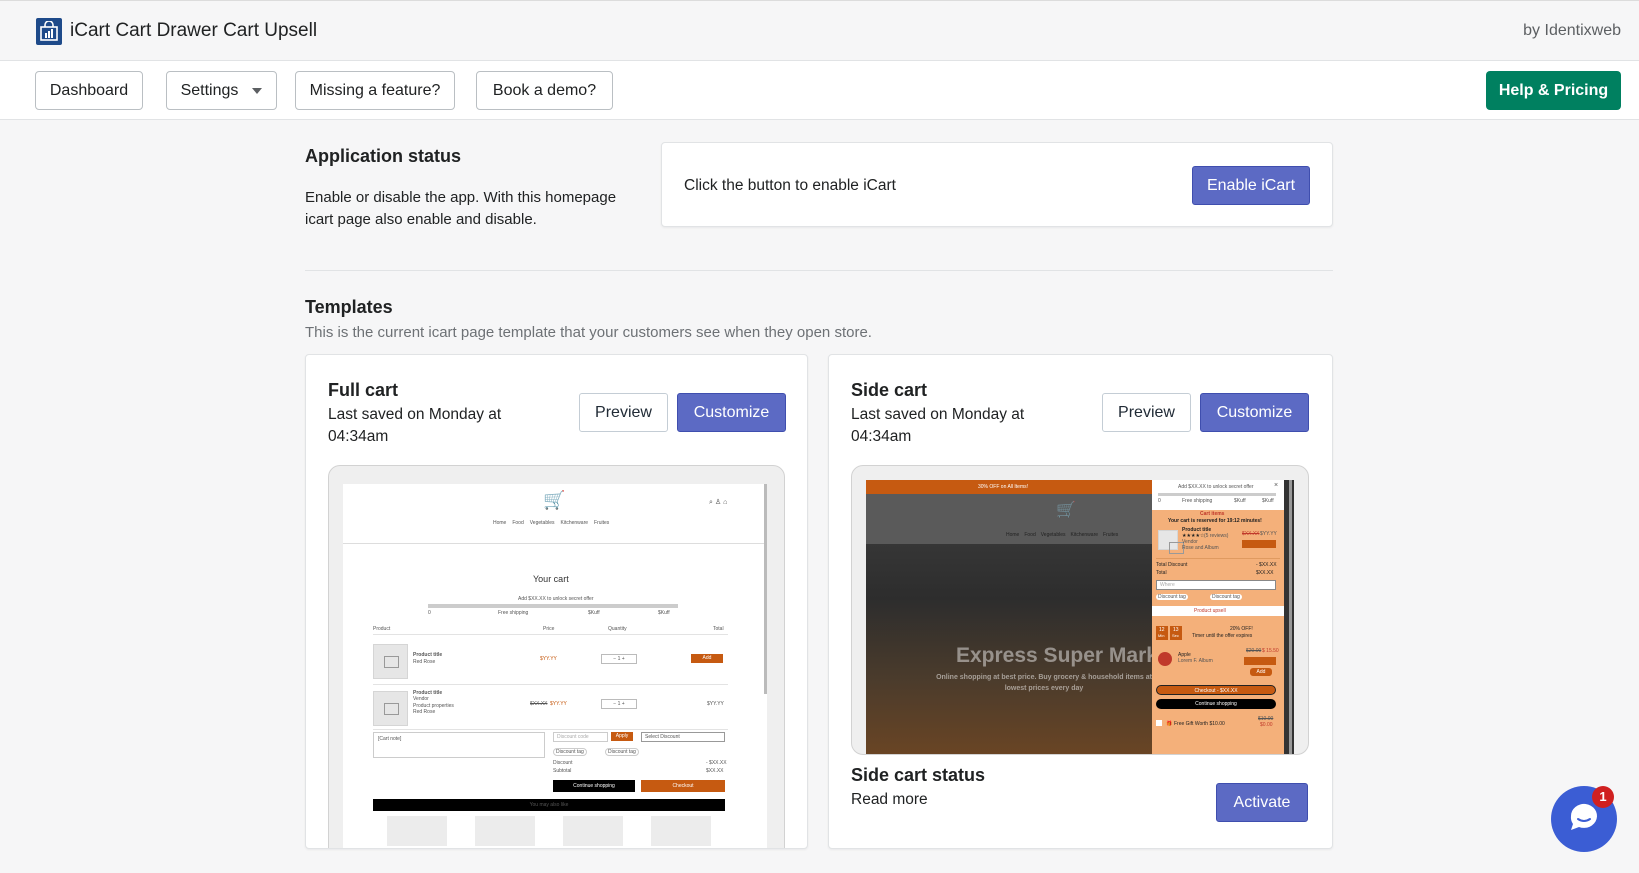  Describe the element at coordinates (562, 771) in the screenshot. I see `mock-subtotal-label: Subtotal` at that location.